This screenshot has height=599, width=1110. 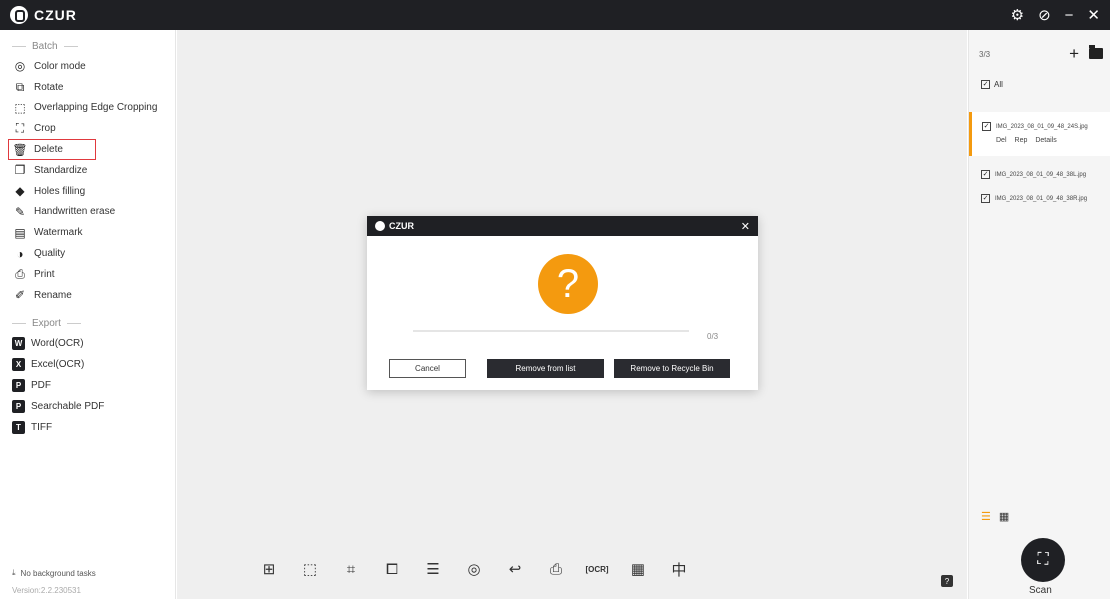 I want to click on dialog-title: CZUR, so click(x=401, y=226).